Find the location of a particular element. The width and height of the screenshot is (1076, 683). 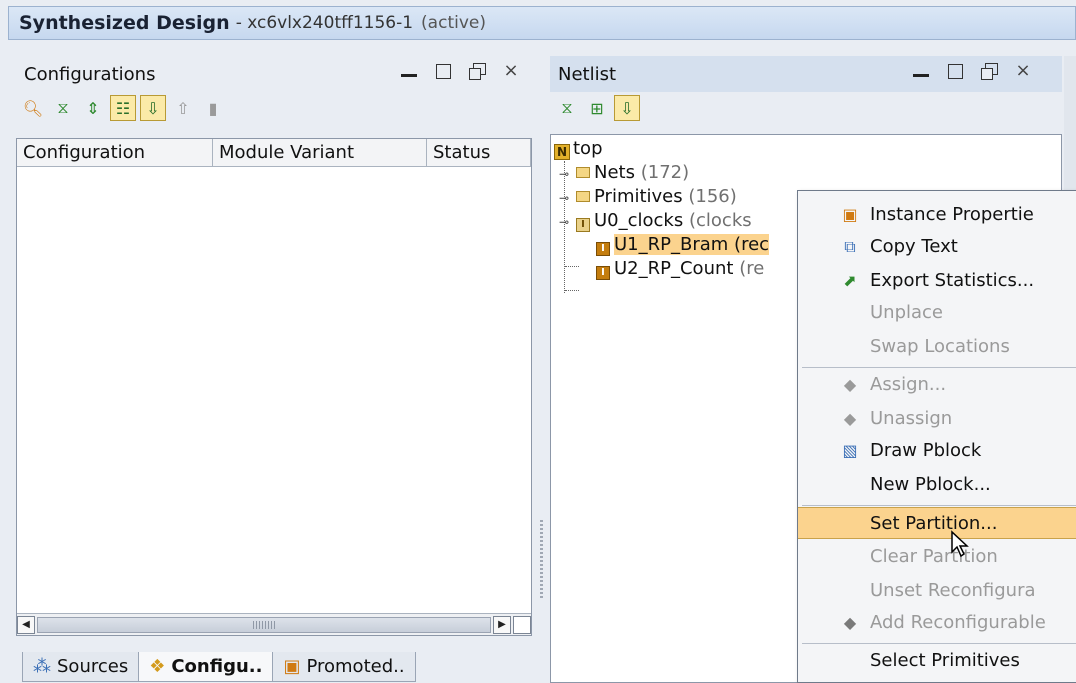

menu-item-unassign: ◆ Unassign is located at coordinates (937, 419).